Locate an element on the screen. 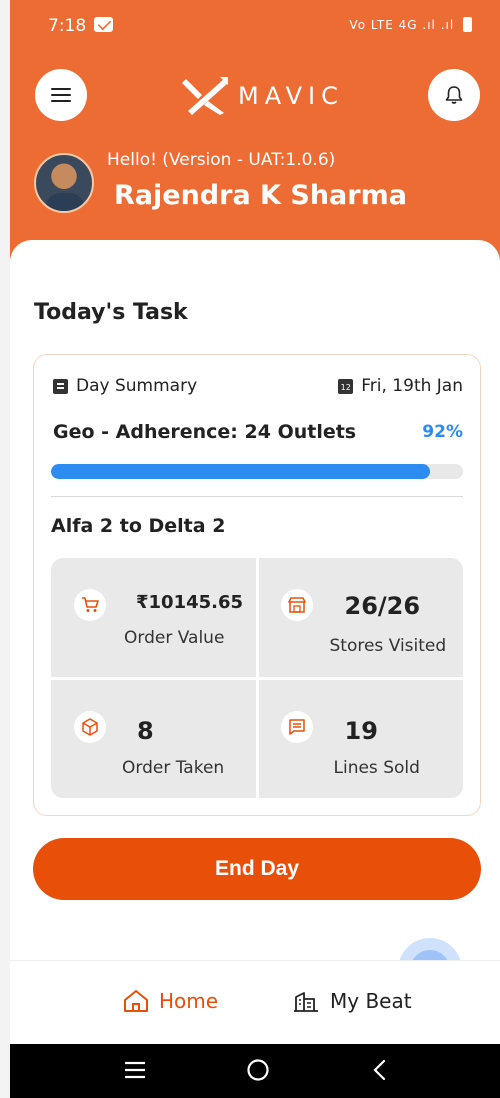  status-bar: 7:18 Vo LTE 4G .ıl .ıl is located at coordinates (255, 25).